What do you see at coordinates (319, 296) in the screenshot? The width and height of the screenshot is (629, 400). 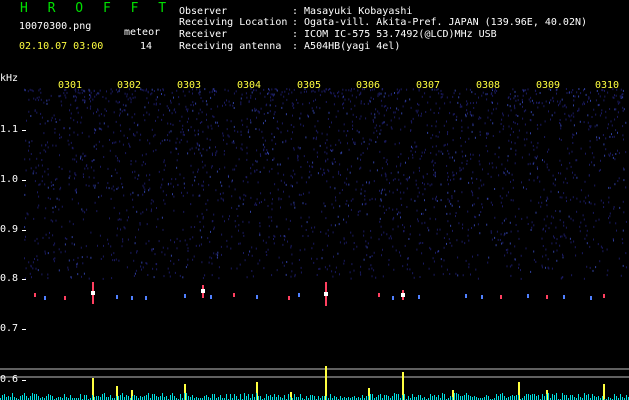 I see `echo-band` at bounding box center [319, 296].